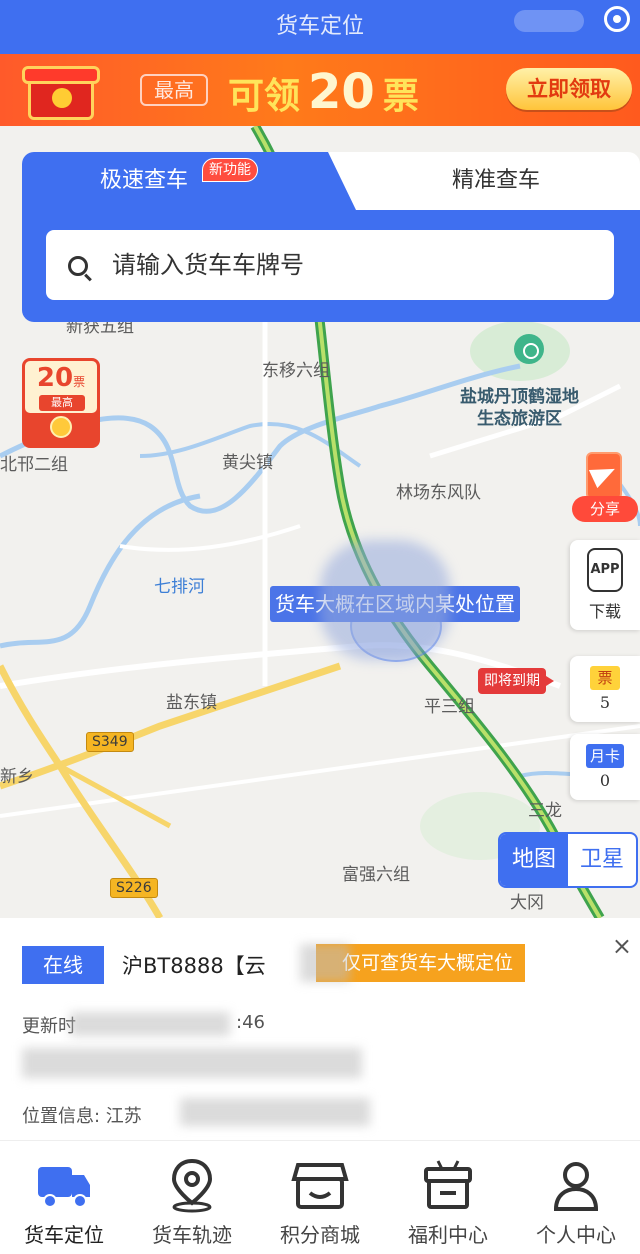  Describe the element at coordinates (17, 777) in the screenshot. I see `place-label-xinxiang: 新乡` at that location.